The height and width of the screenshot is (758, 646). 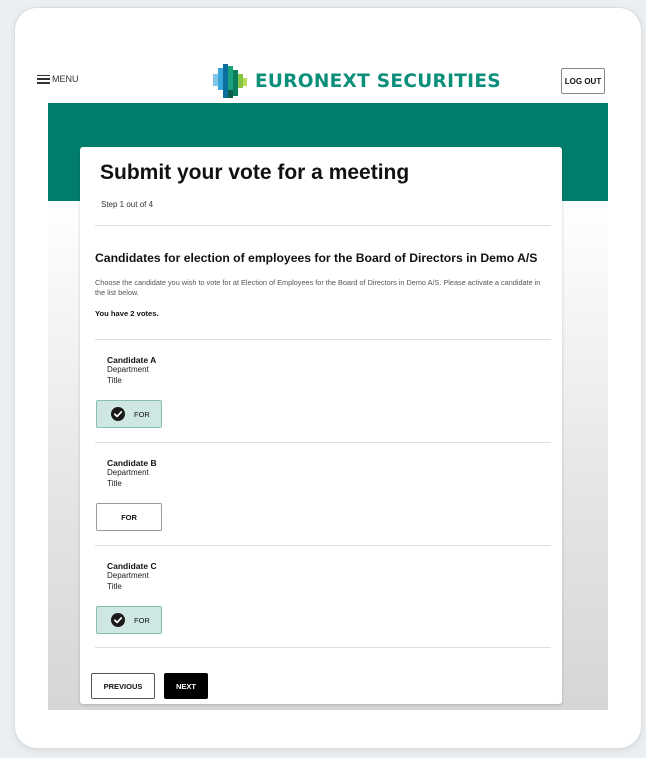 What do you see at coordinates (65, 79) in the screenshot?
I see `menu-label: MENU` at bounding box center [65, 79].